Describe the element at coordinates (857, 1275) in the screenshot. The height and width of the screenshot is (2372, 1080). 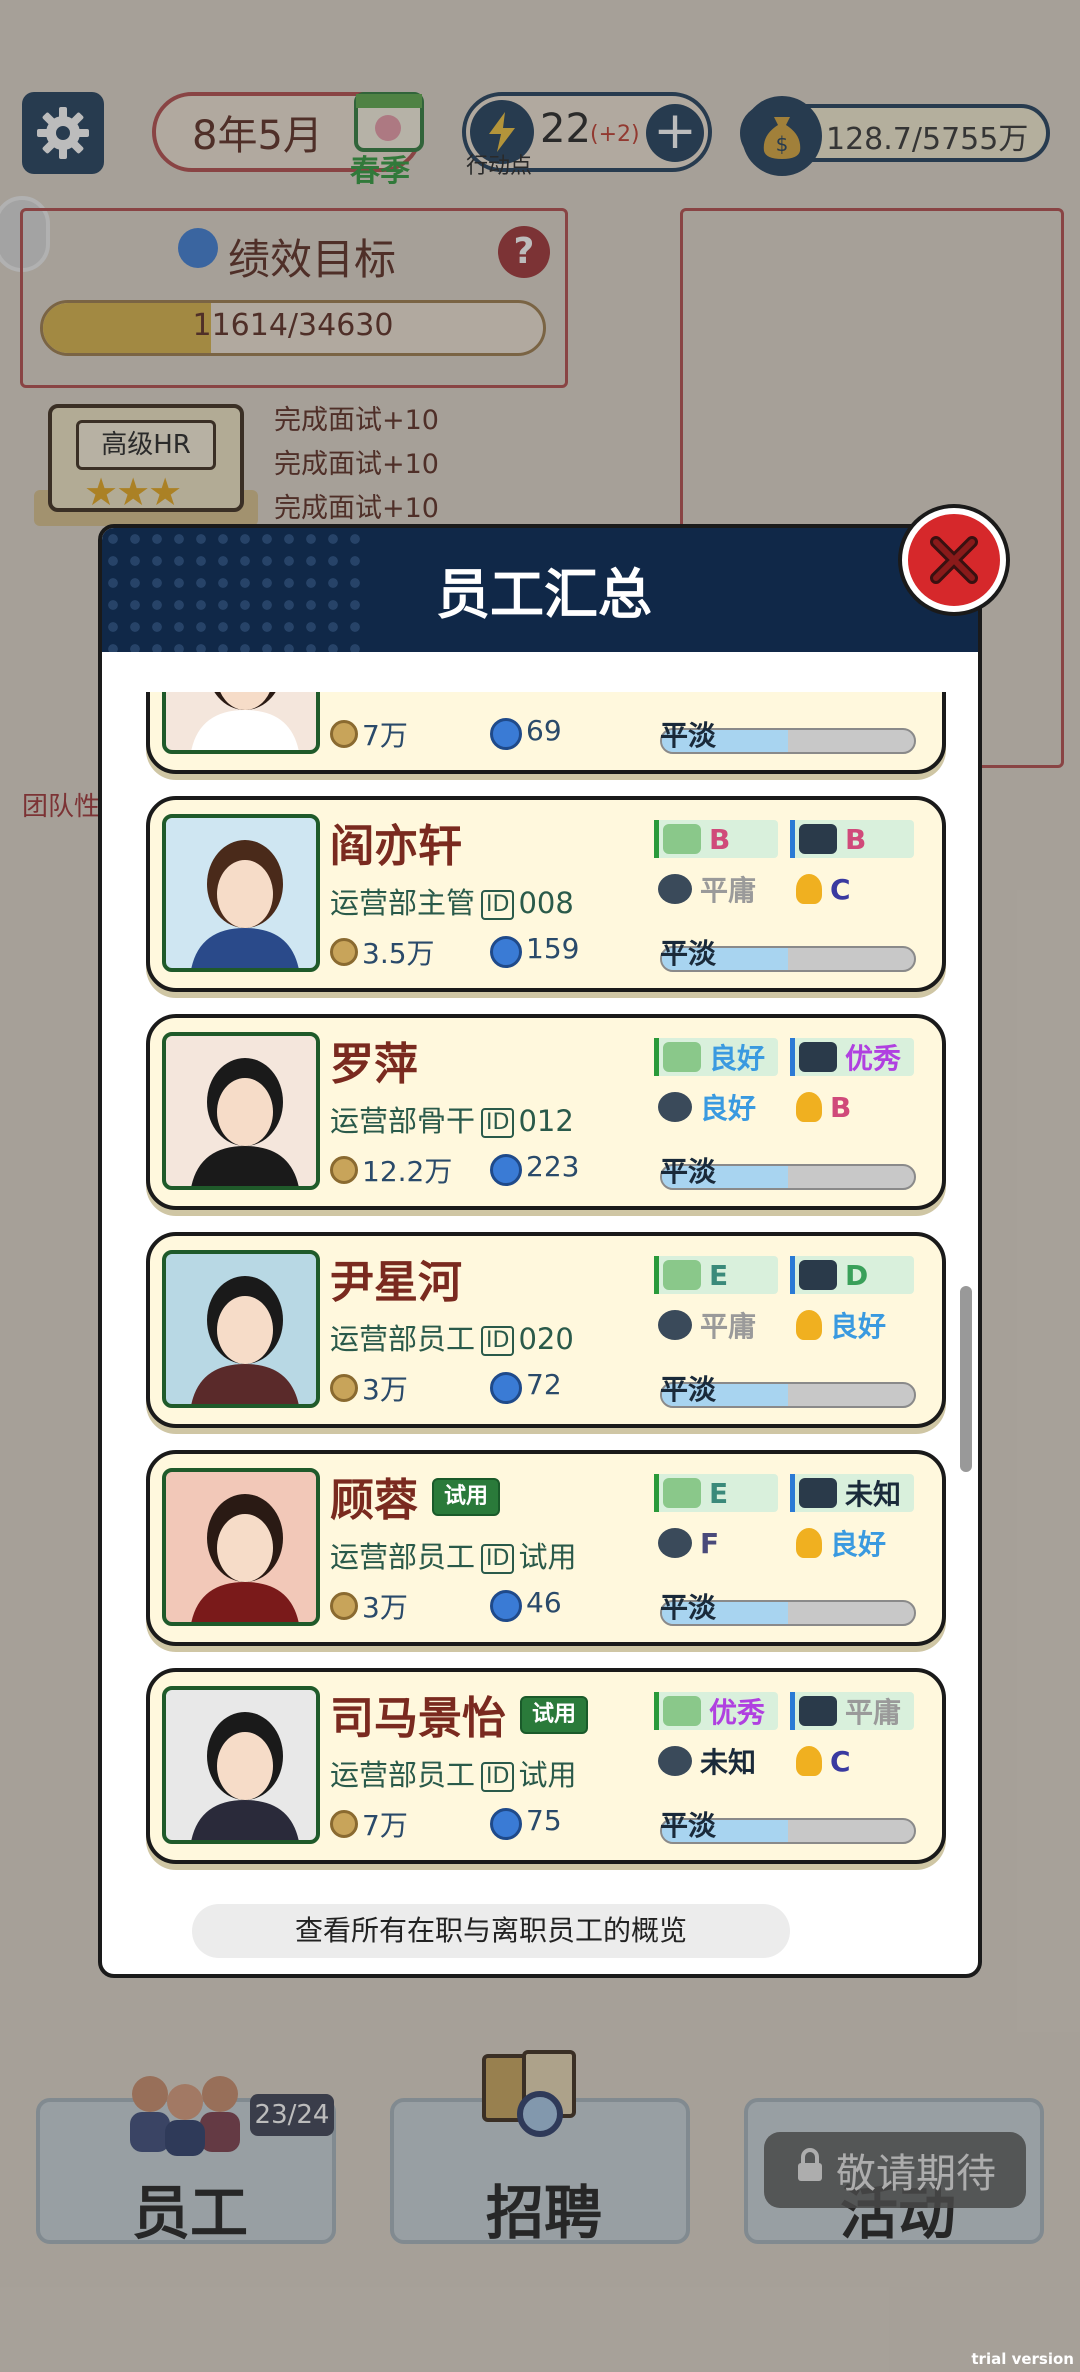
I see `skill-level: D` at that location.